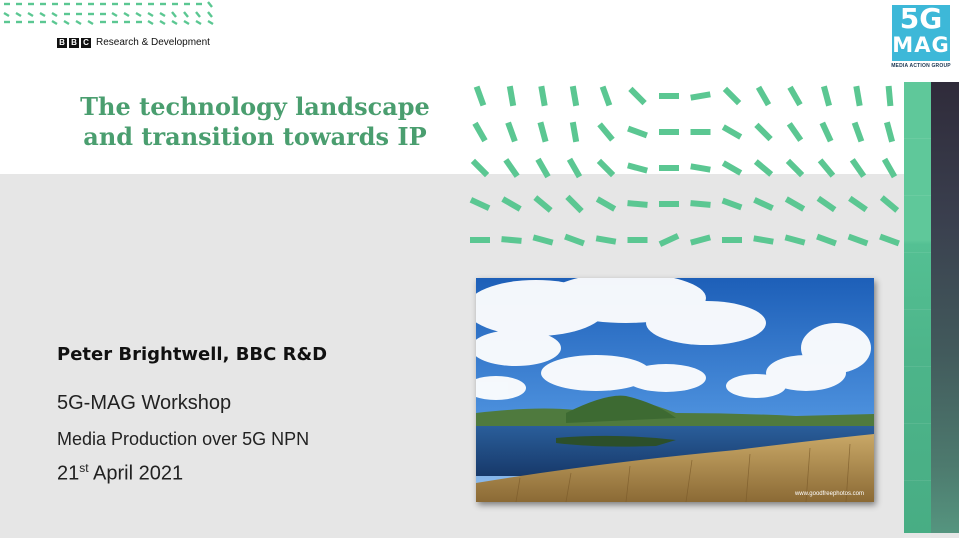 The height and width of the screenshot is (538, 959). I want to click on side-dark-bar, so click(945, 307).